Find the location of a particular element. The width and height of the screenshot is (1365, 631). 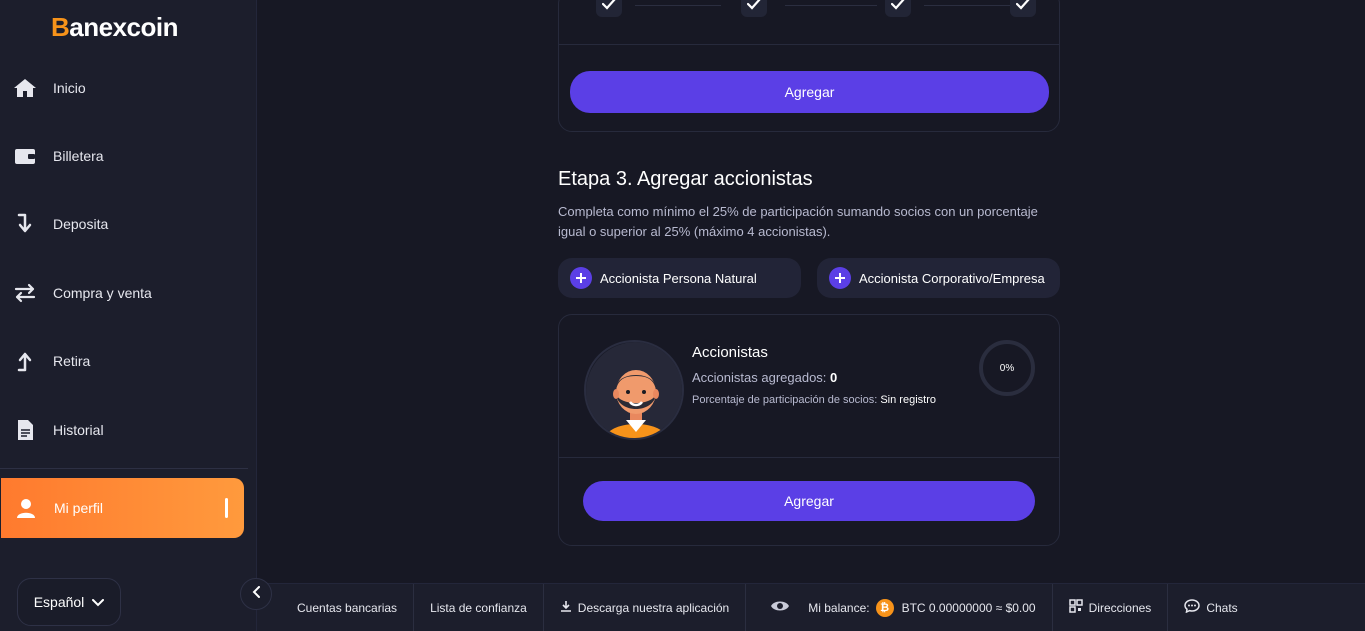

language-selector: Español is located at coordinates (69, 602).